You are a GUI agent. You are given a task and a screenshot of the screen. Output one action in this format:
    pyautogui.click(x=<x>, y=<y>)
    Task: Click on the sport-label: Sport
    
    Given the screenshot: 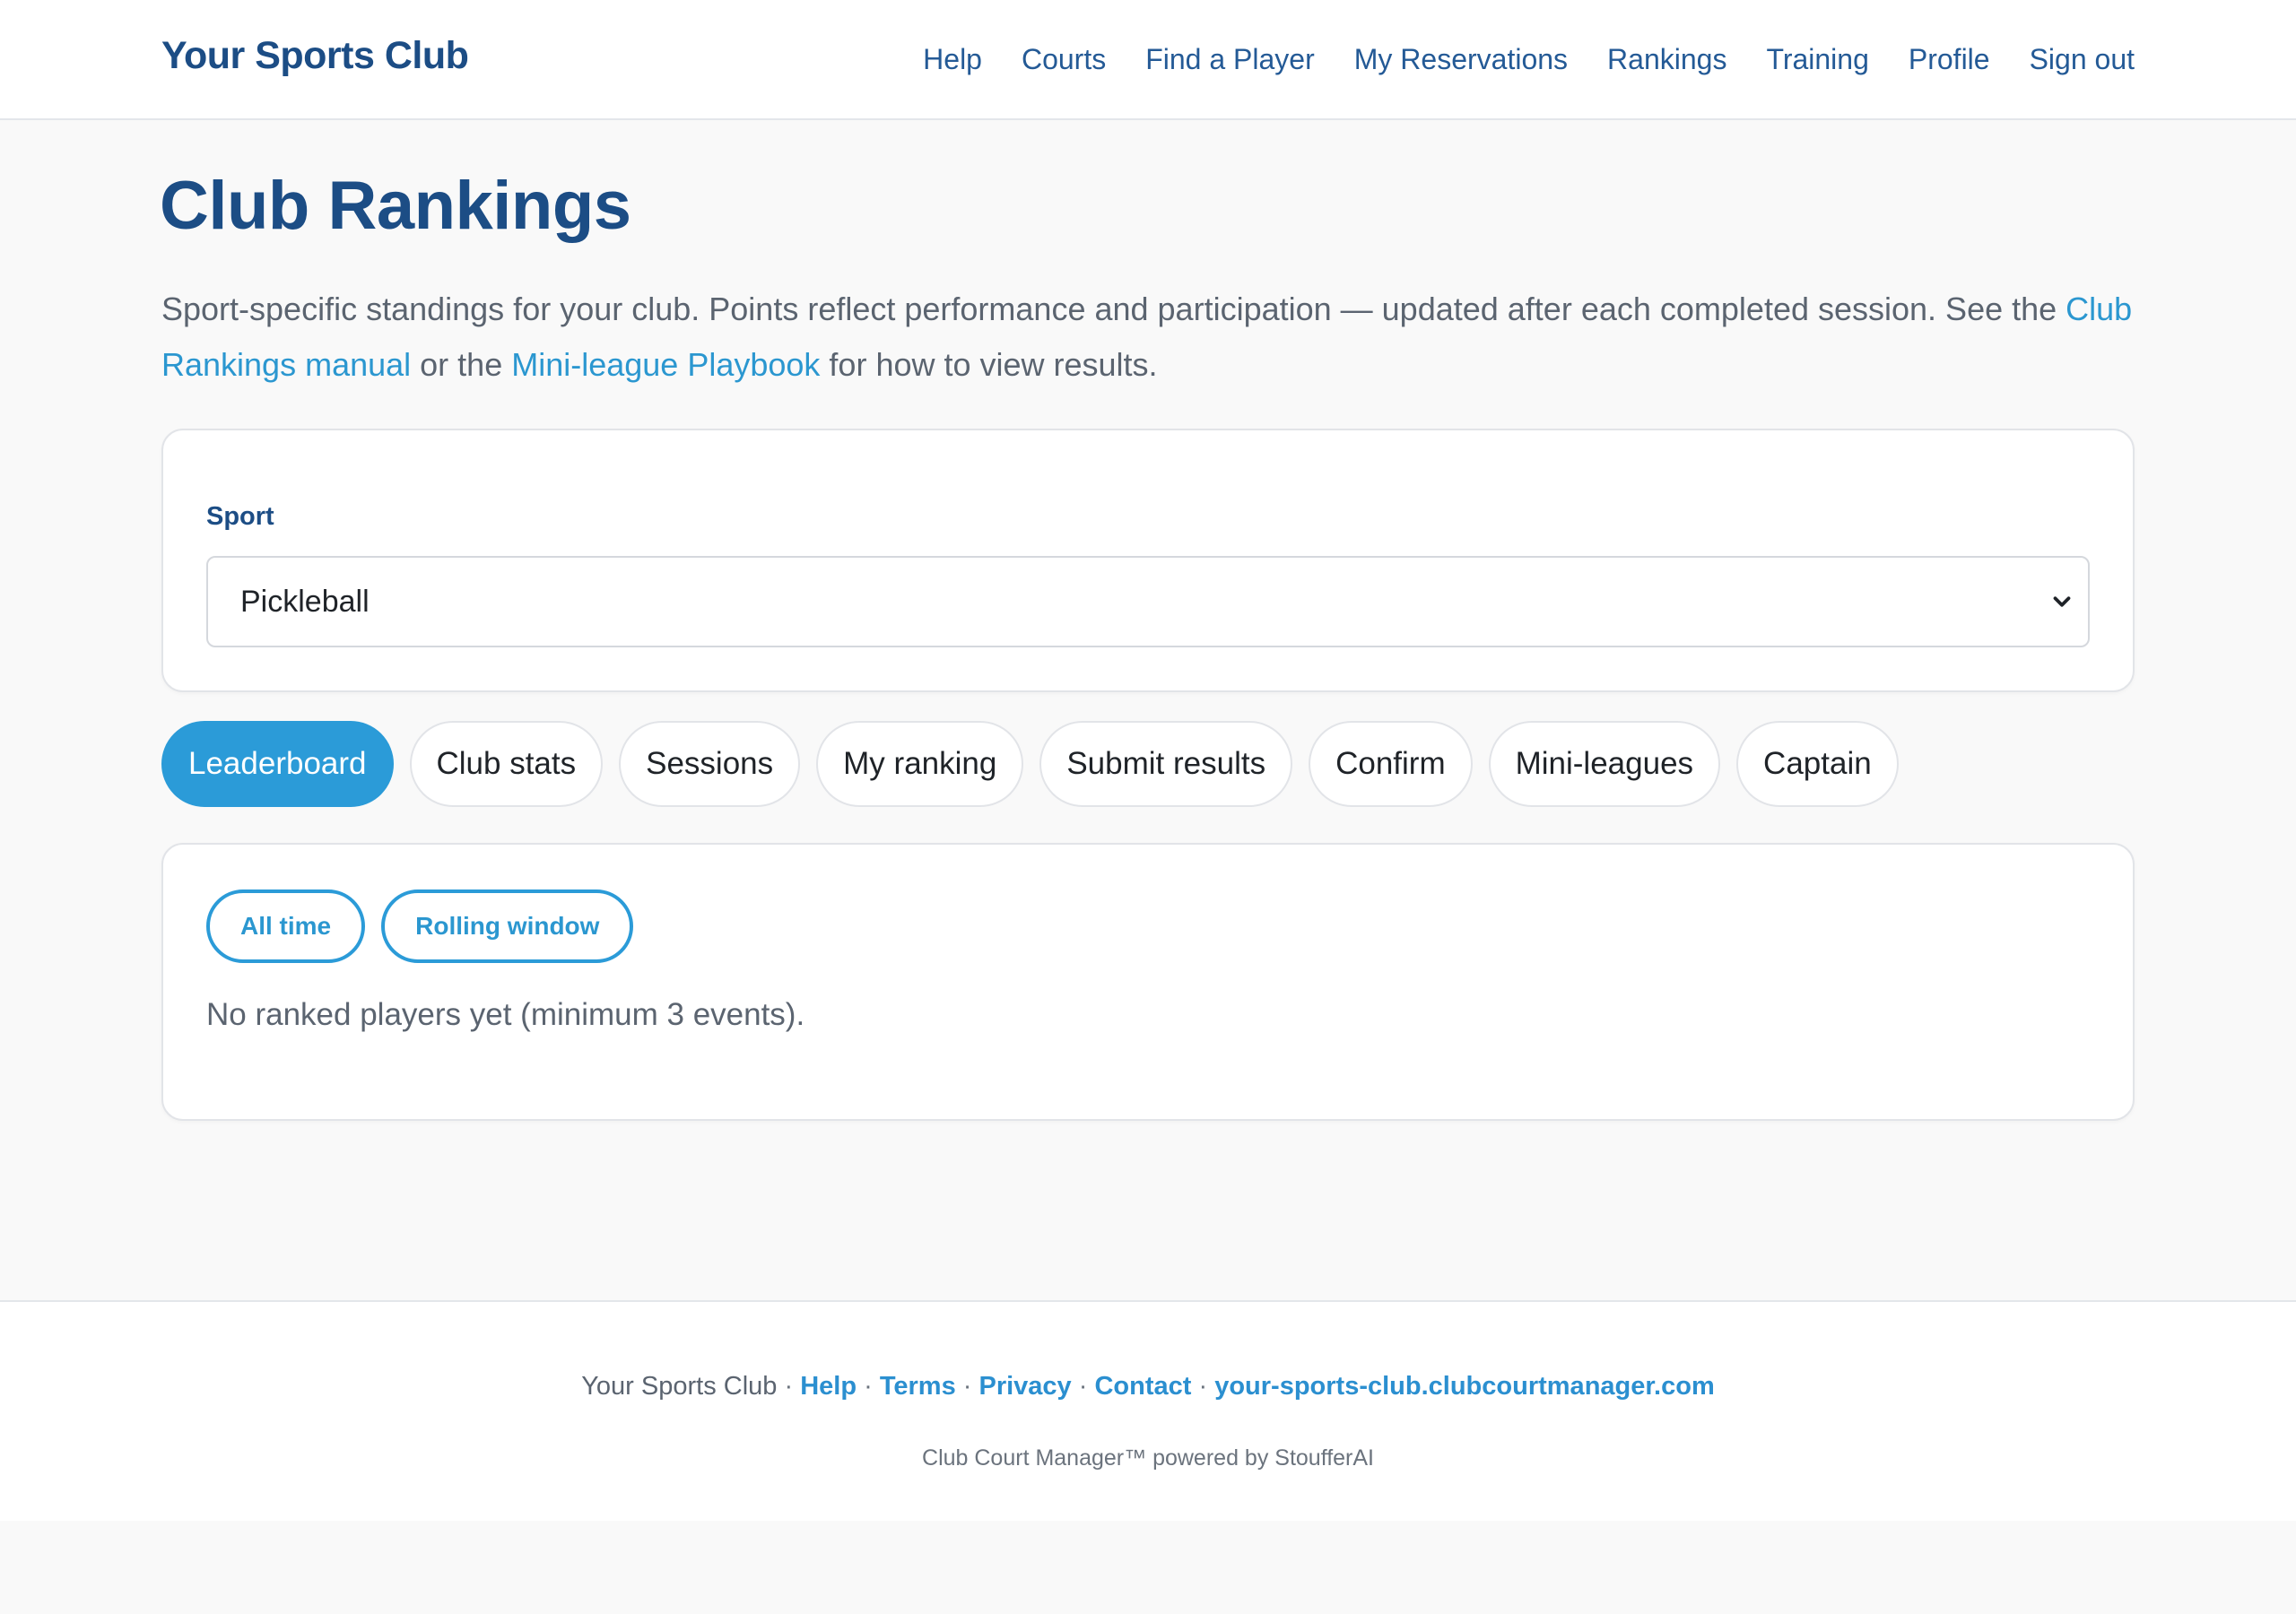 What is the action you would take?
    pyautogui.click(x=240, y=516)
    